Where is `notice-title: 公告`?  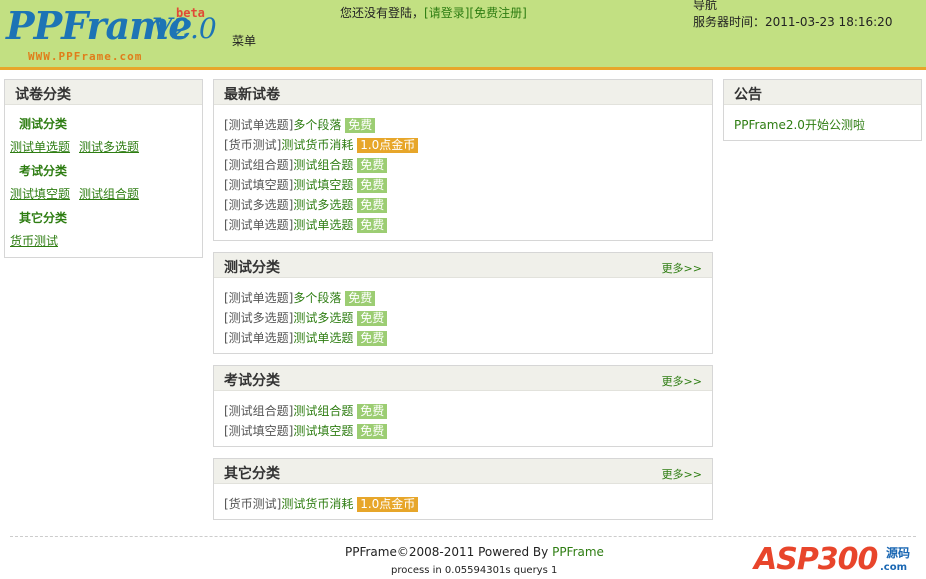 notice-title: 公告 is located at coordinates (748, 95).